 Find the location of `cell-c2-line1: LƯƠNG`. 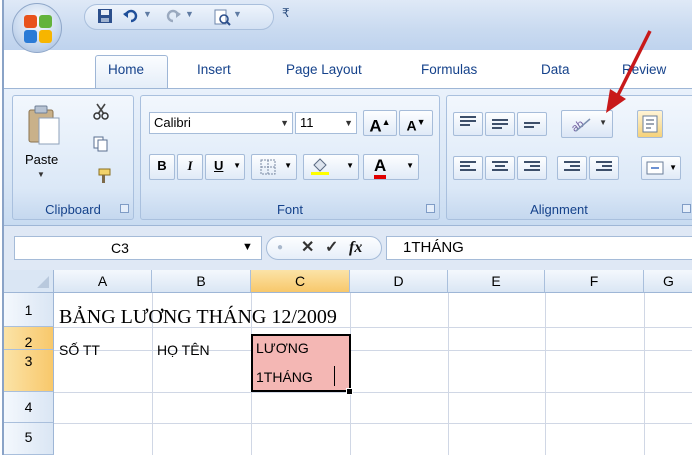

cell-c2-line1: LƯƠNG is located at coordinates (282, 348).